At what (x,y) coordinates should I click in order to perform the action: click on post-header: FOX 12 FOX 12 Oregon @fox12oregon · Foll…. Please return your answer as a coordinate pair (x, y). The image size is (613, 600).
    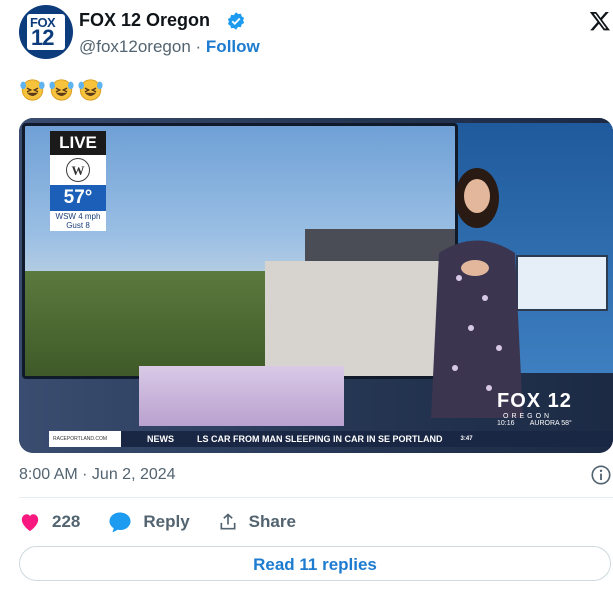
    Looking at the image, I should click on (316, 34).